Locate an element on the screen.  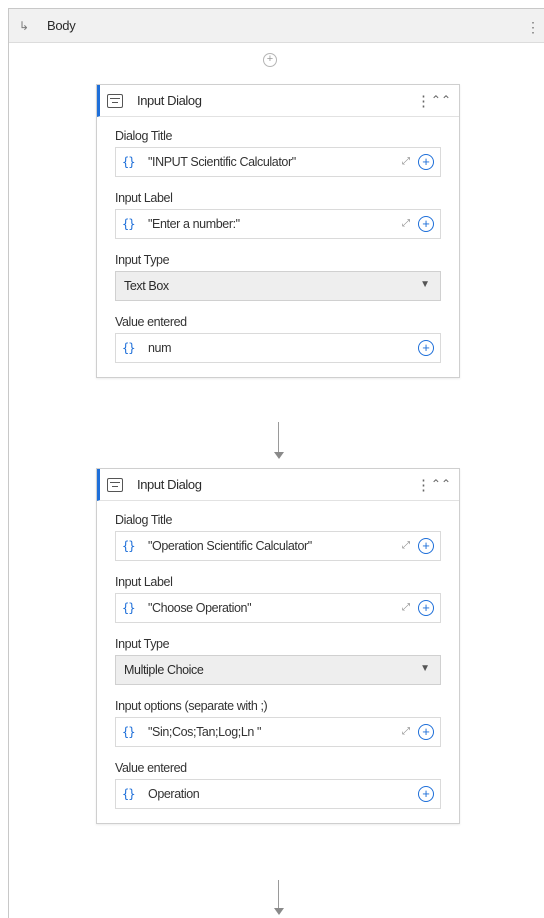
dialog-title-field: {} "INPUT Scientific Calculator" ⤢ + is located at coordinates (278, 162).